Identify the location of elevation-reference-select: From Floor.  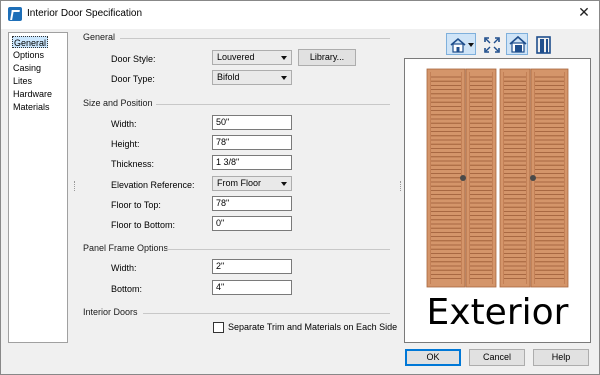
(252, 183).